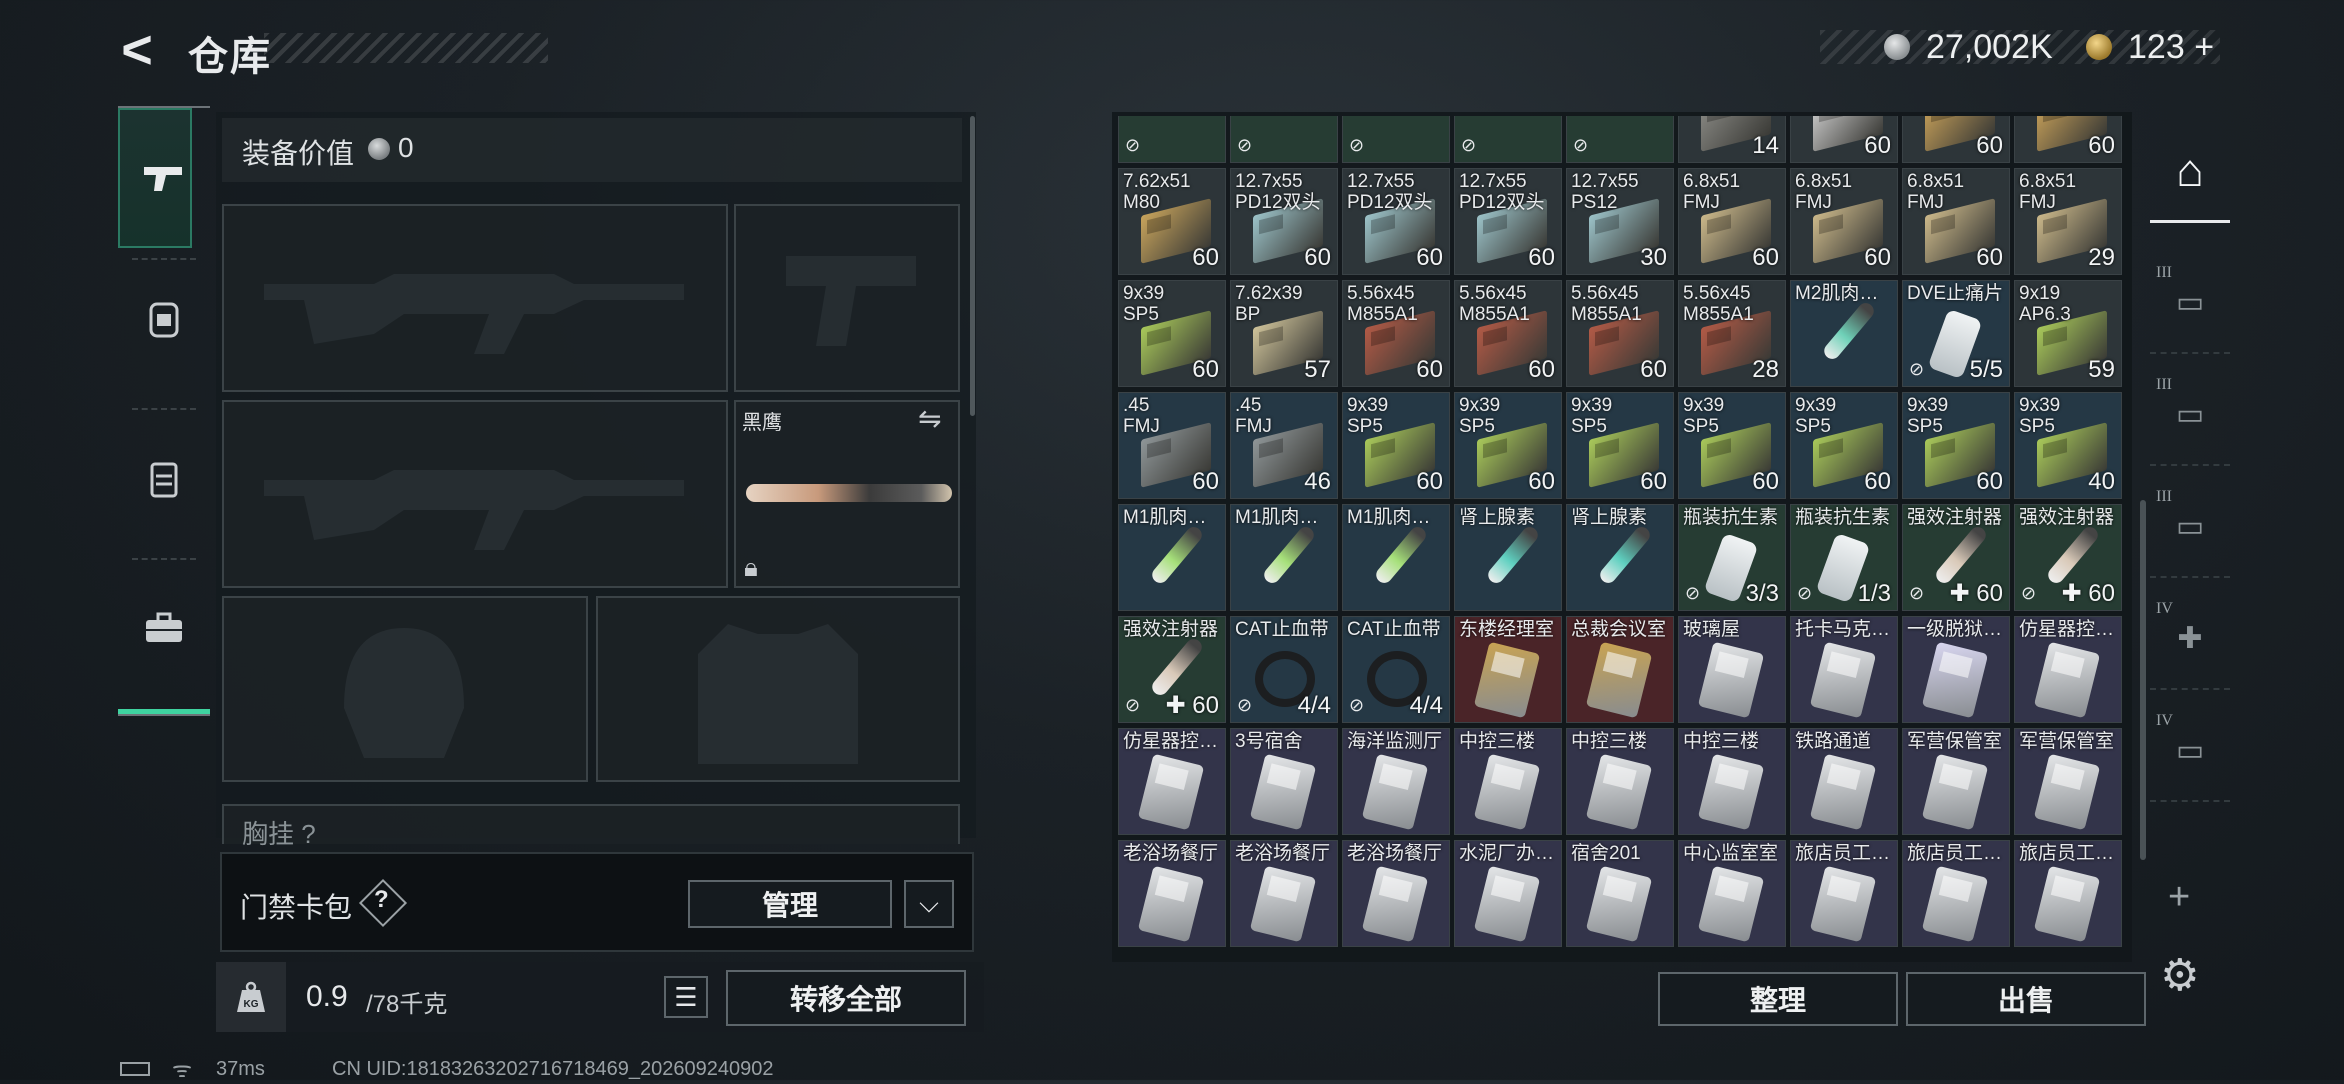  What do you see at coordinates (1284, 781) in the screenshot?
I see `storage-item: 3号宿舍` at bounding box center [1284, 781].